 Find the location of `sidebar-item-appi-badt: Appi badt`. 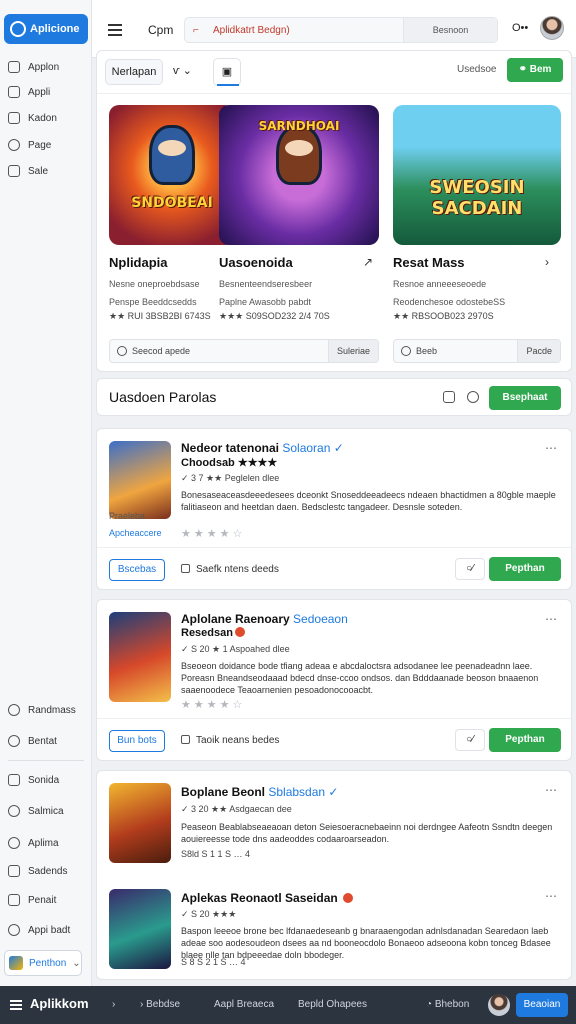

sidebar-item-appi-badt: Appi badt is located at coordinates (39, 930).